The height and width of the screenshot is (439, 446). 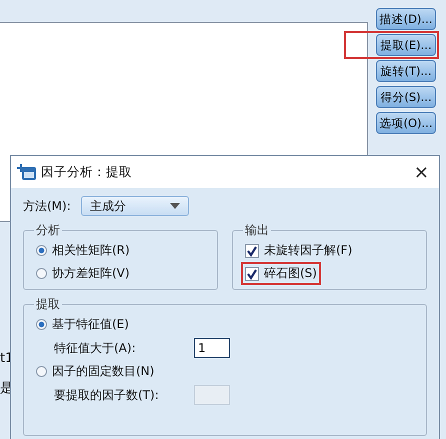 I want to click on group-title: 输出, so click(x=257, y=230).